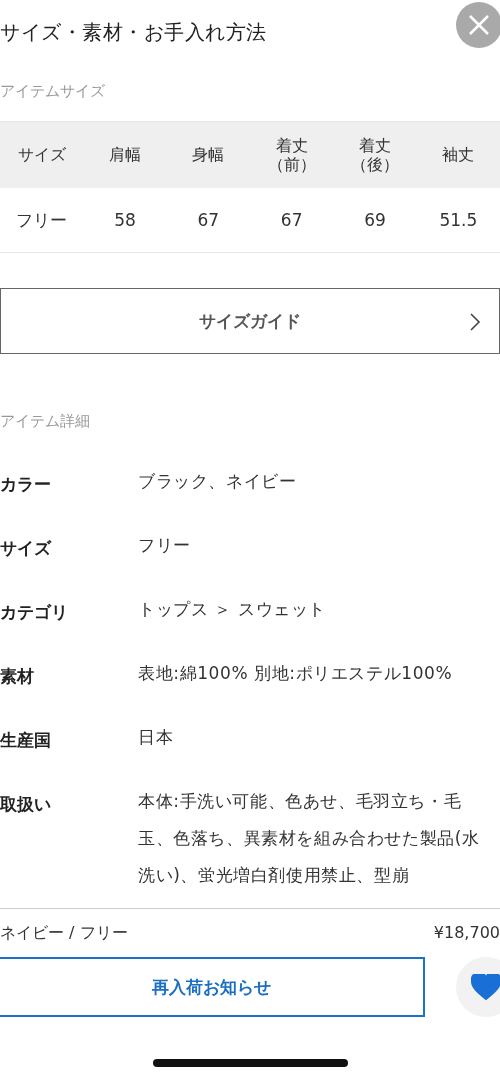  Describe the element at coordinates (291, 155) in the screenshot. I see `column-header: 着丈（前）` at that location.